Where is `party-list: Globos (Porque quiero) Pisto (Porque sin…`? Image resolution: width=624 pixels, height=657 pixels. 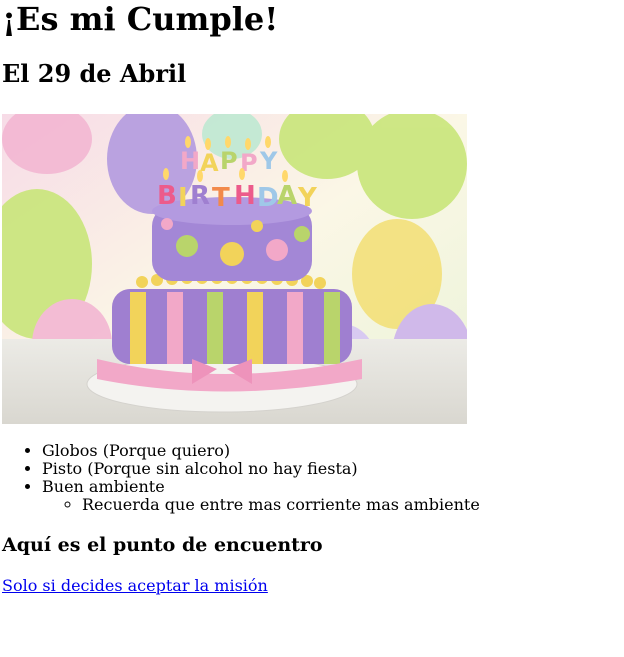
party-list: Globos (Porque quiero) Pisto (Porque sin… is located at coordinates (312, 478).